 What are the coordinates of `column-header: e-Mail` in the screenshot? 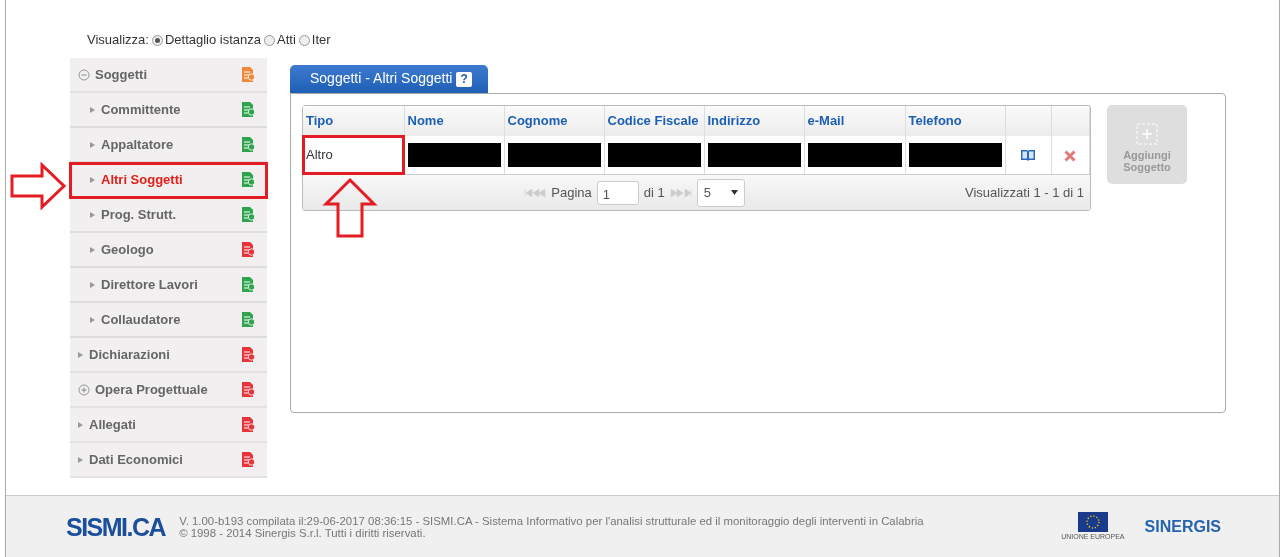 It's located at (854, 121).